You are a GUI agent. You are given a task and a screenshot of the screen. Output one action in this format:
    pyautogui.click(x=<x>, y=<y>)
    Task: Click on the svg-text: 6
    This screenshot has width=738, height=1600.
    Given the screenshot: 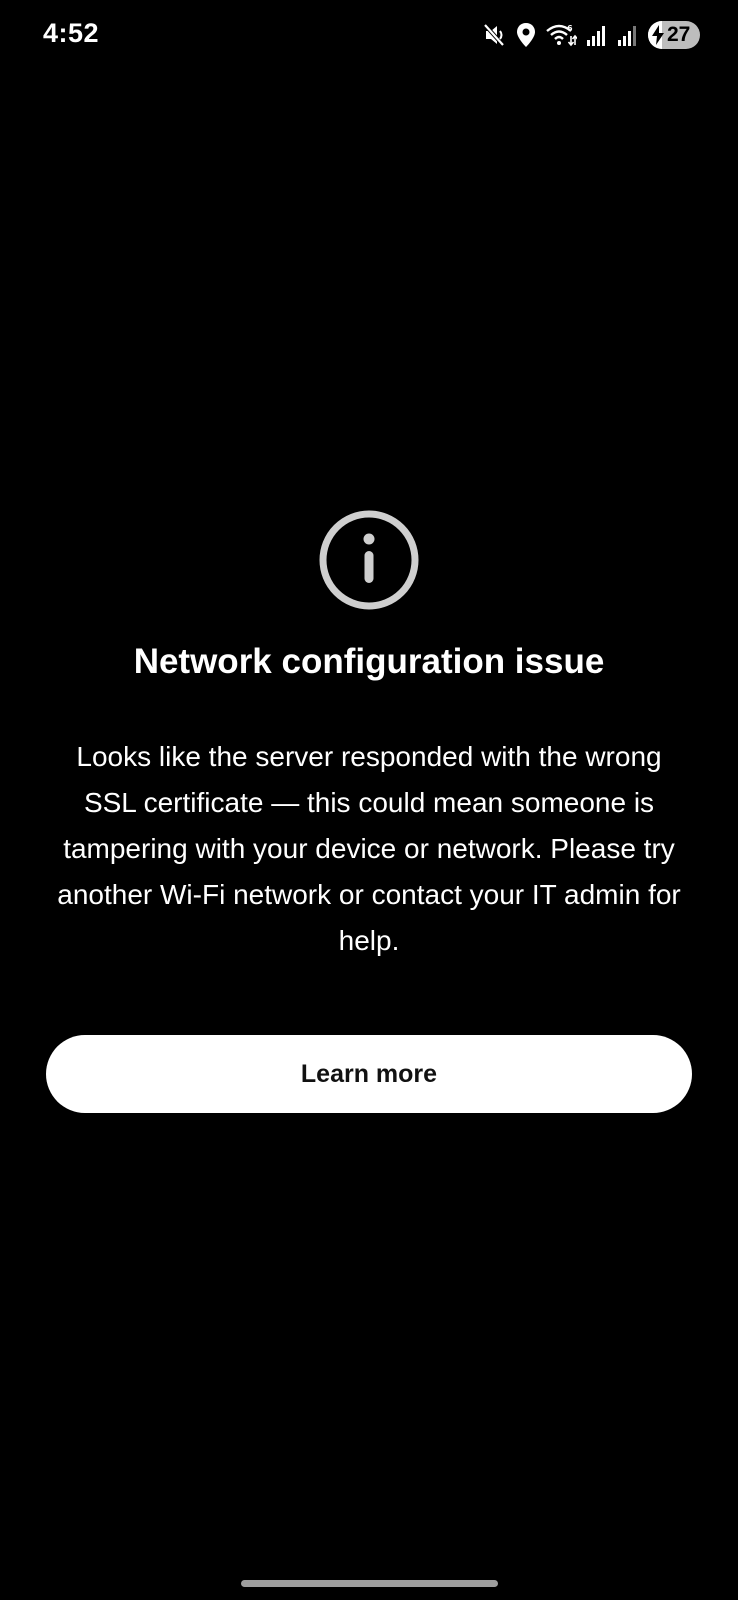 What is the action you would take?
    pyautogui.click(x=570, y=28)
    